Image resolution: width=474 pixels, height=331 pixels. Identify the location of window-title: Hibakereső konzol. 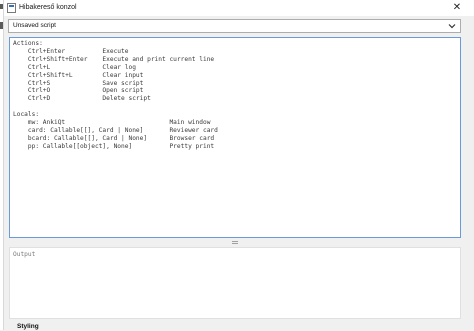
(48, 7).